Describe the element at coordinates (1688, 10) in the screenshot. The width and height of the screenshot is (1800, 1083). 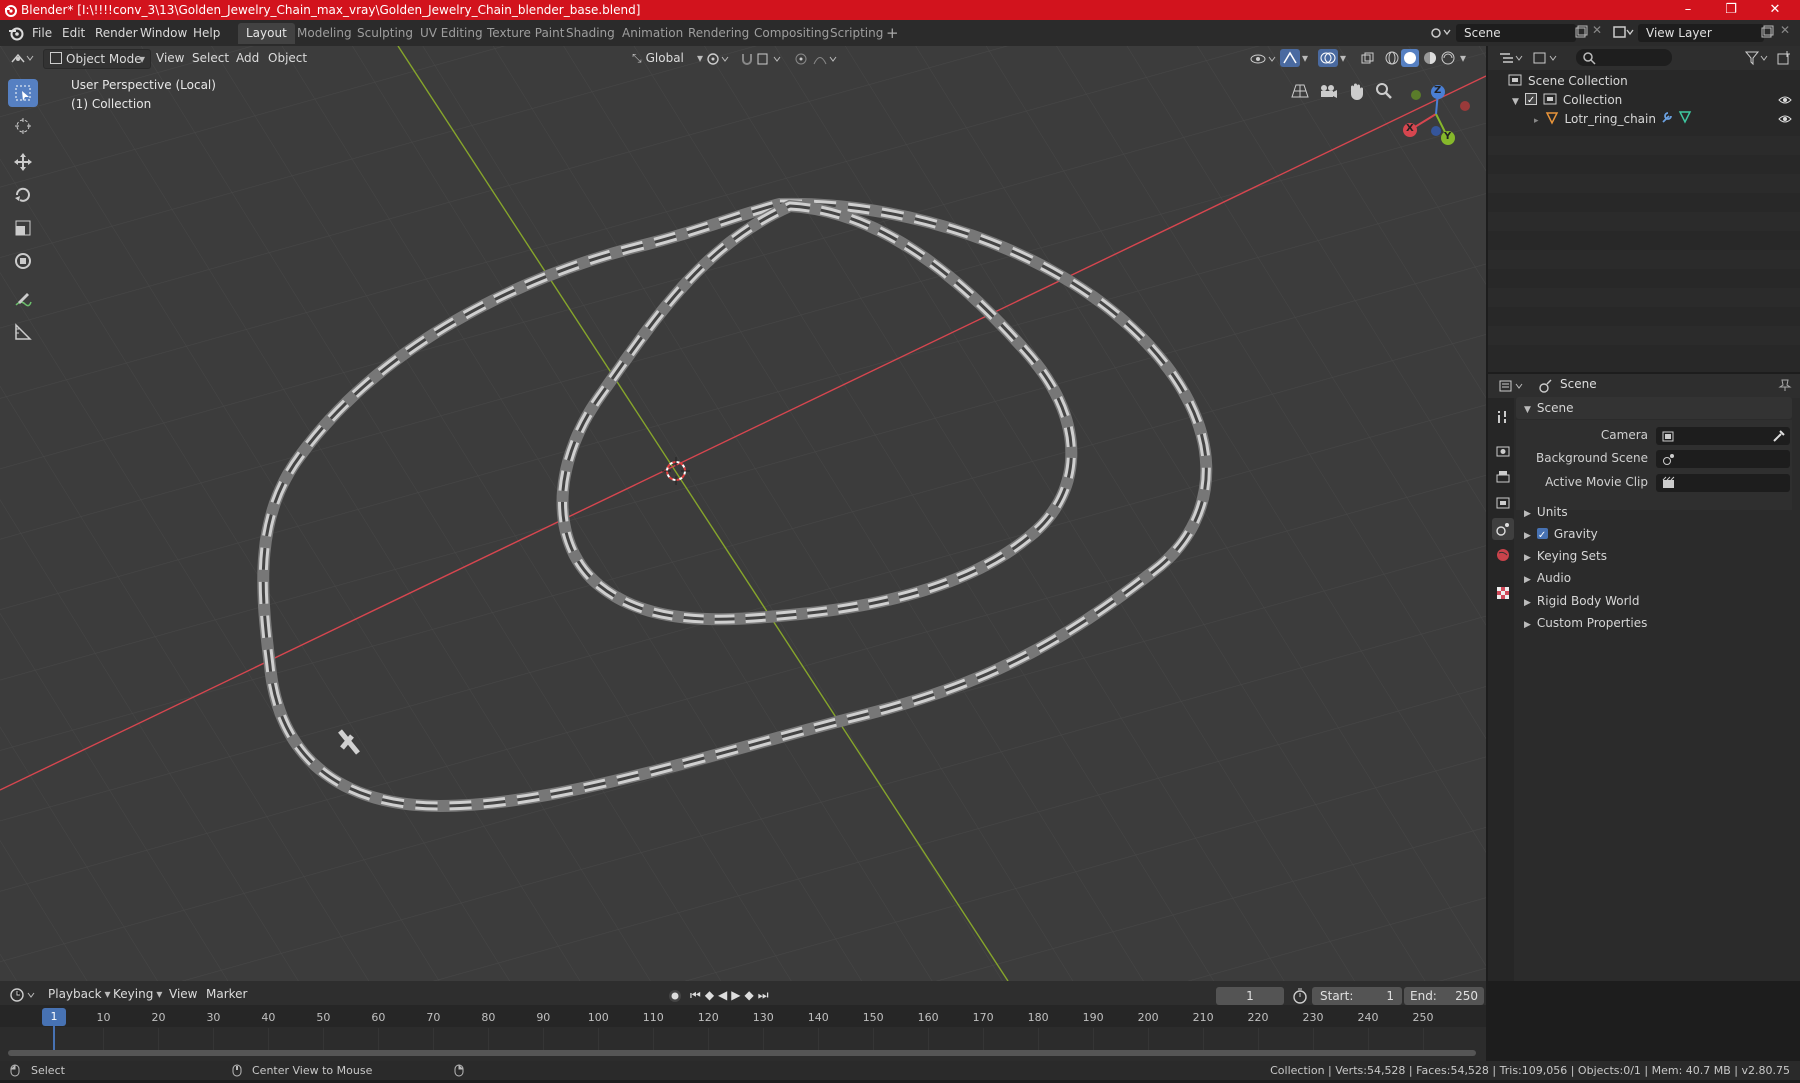
I see `minimize-button: –` at that location.